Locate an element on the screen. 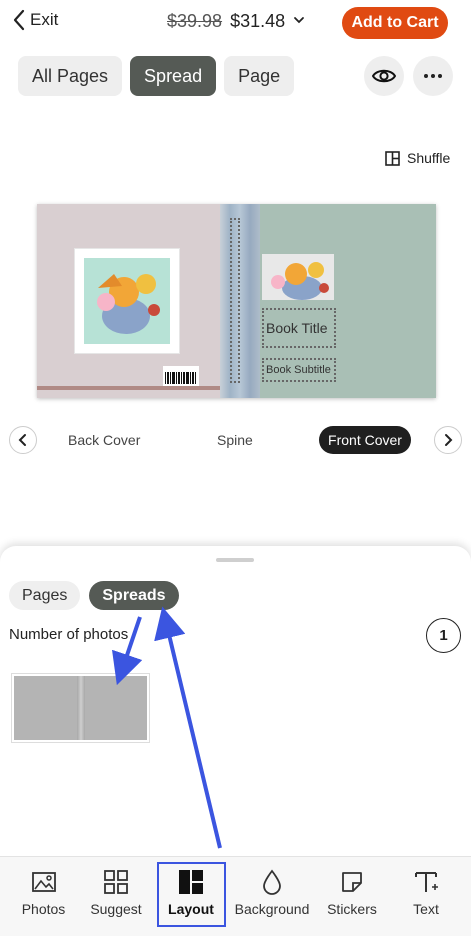  front-cover-photo is located at coordinates (298, 277).